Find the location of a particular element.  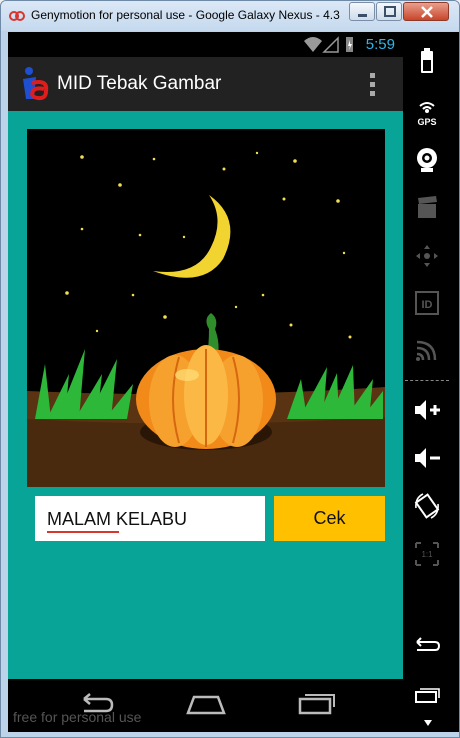

svg-text: 1:1 is located at coordinates (427, 554).